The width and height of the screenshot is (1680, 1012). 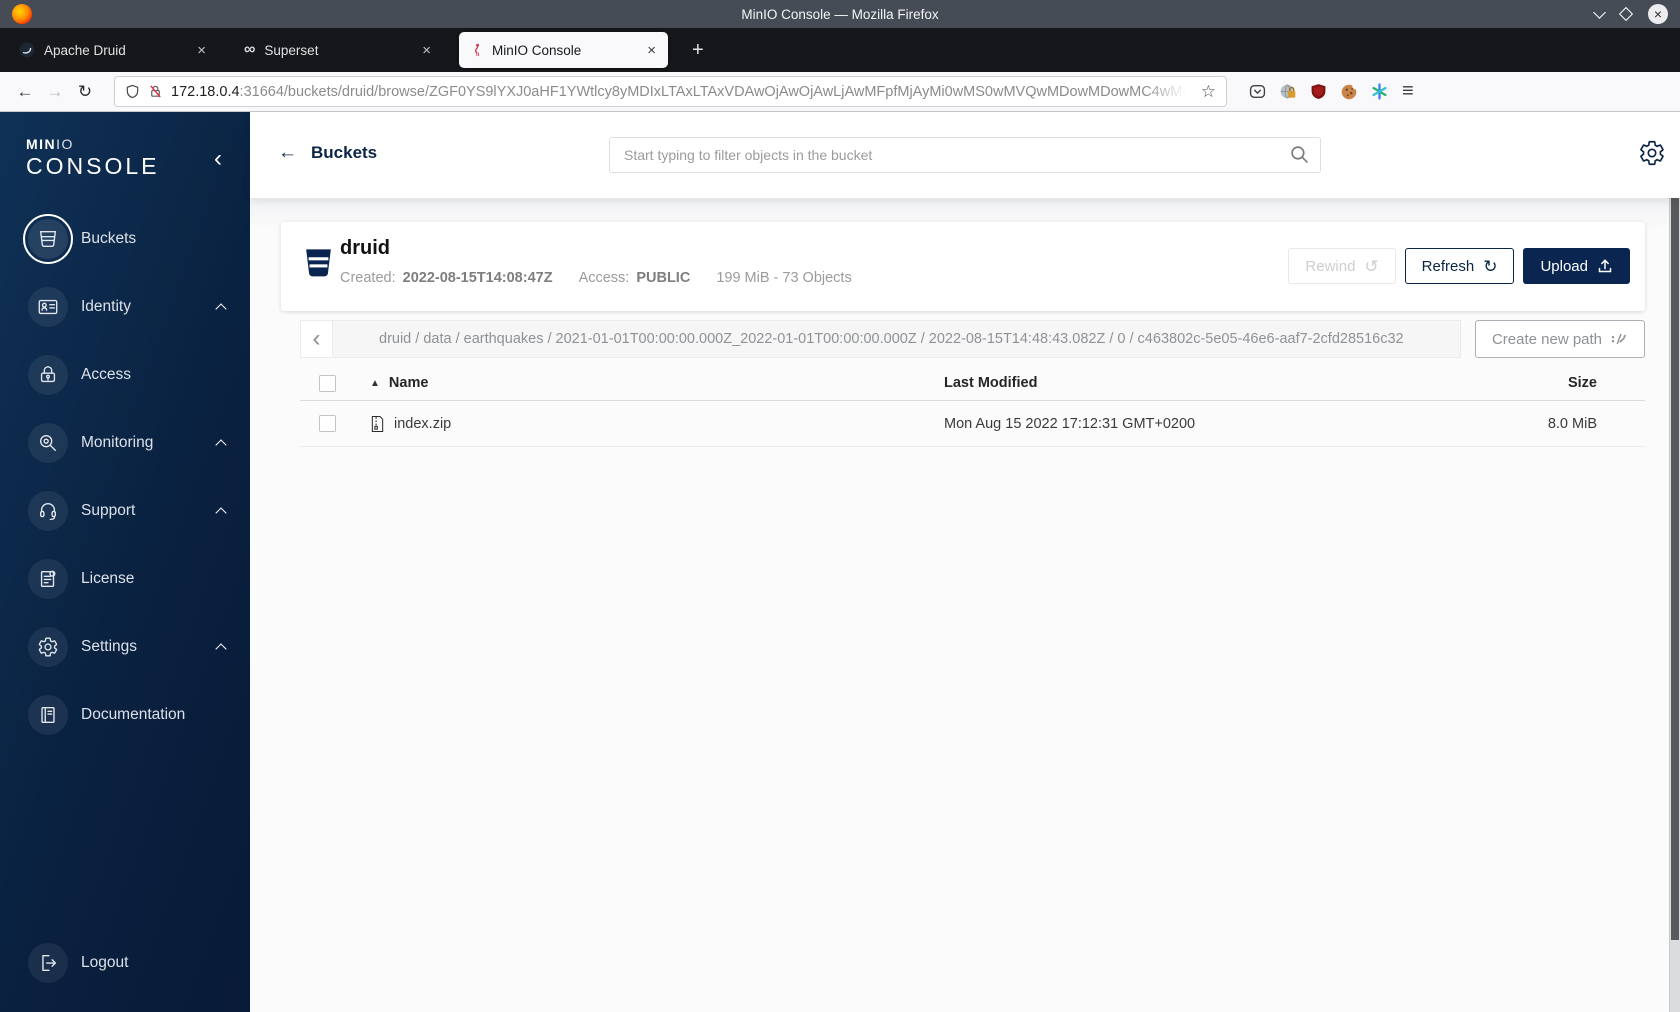 What do you see at coordinates (344, 152) in the screenshot?
I see `back-link-label: Buckets` at bounding box center [344, 152].